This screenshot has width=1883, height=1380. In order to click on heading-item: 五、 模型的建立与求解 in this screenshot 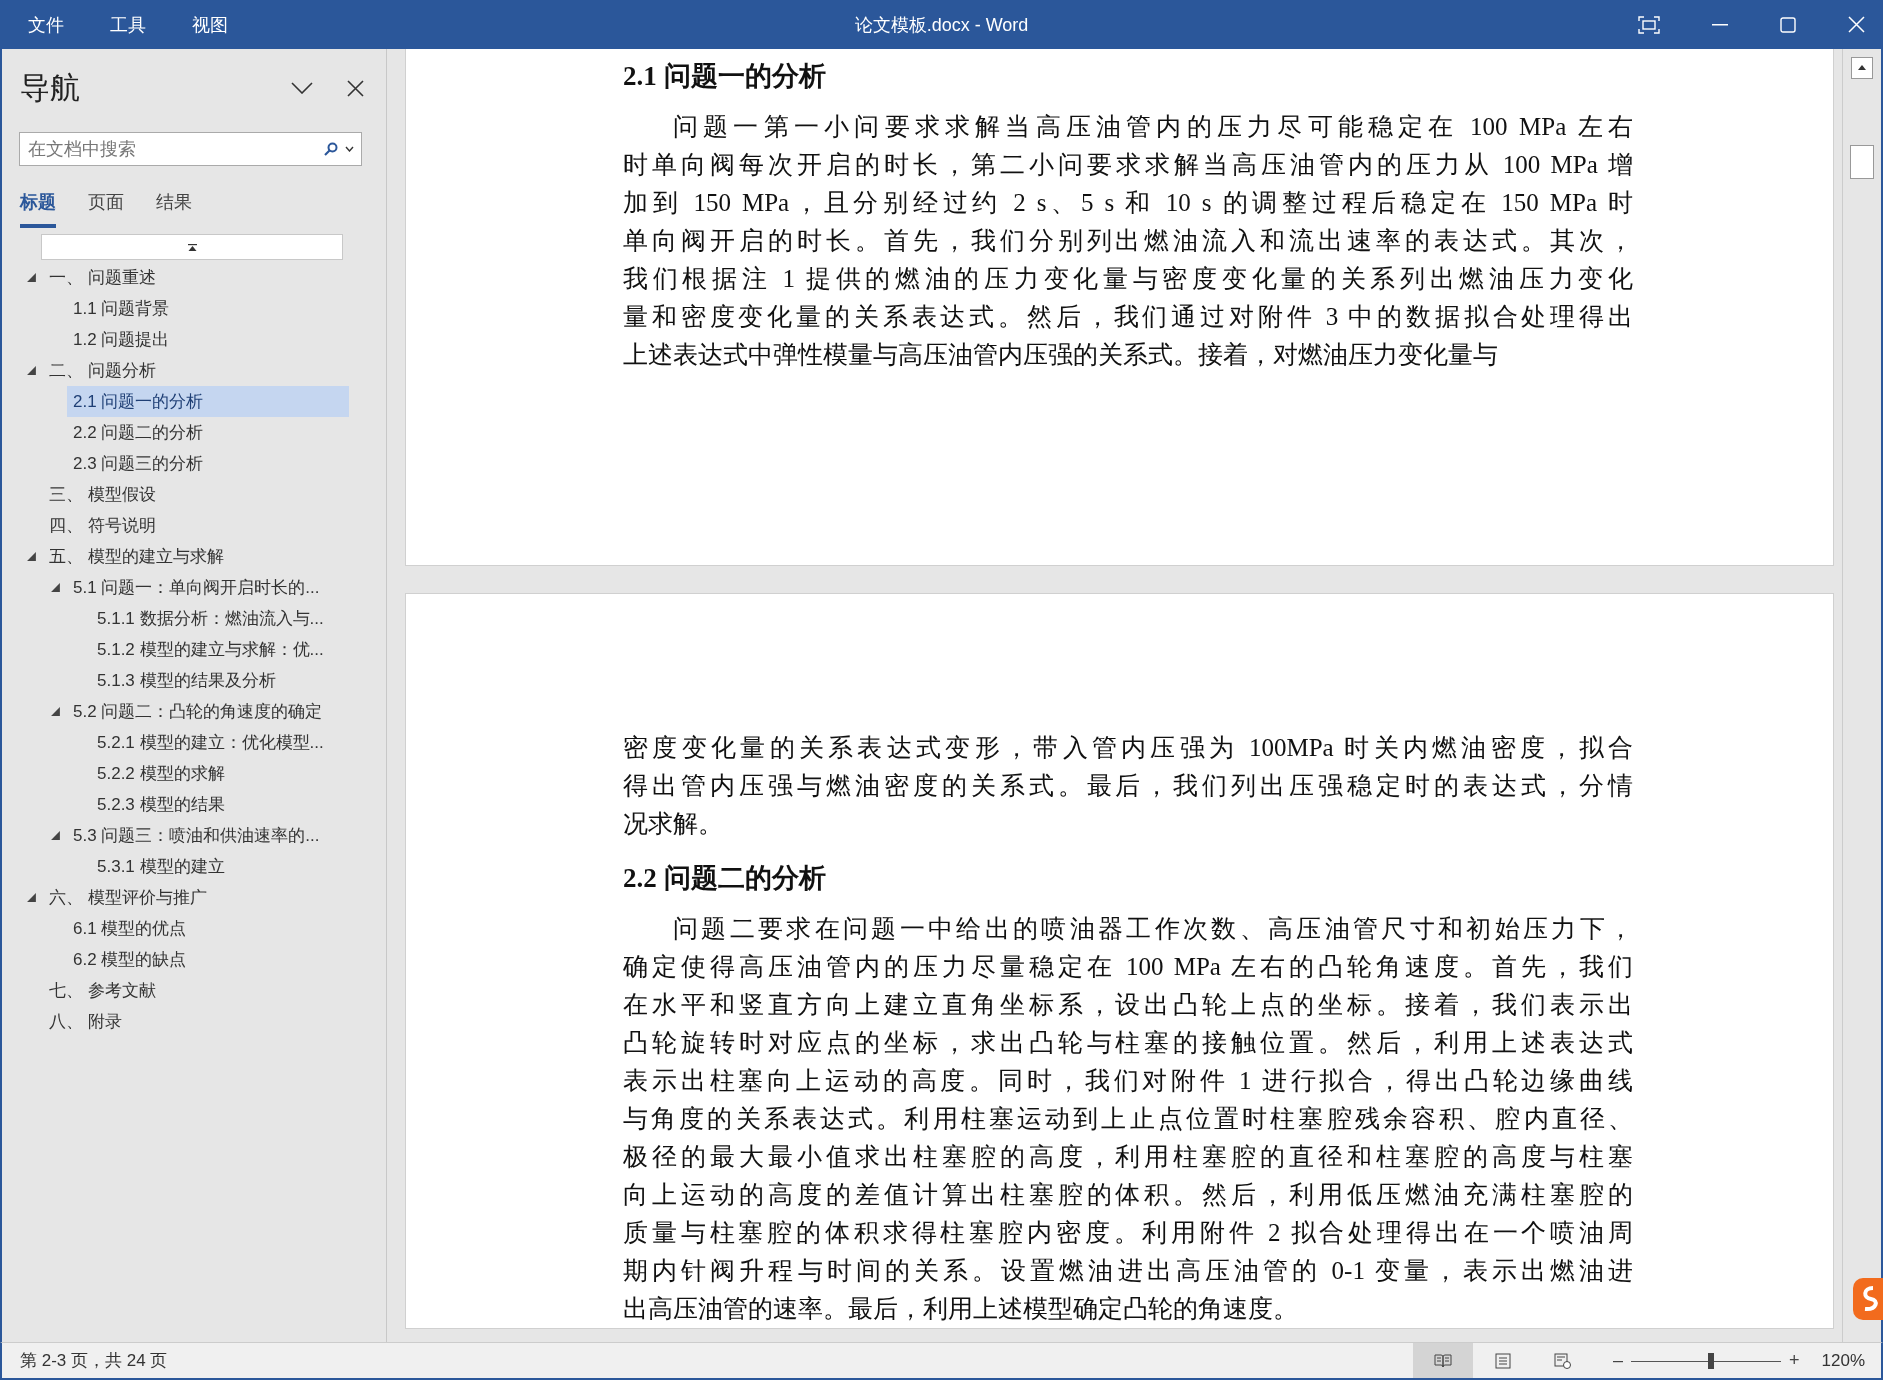, I will do `click(184, 556)`.